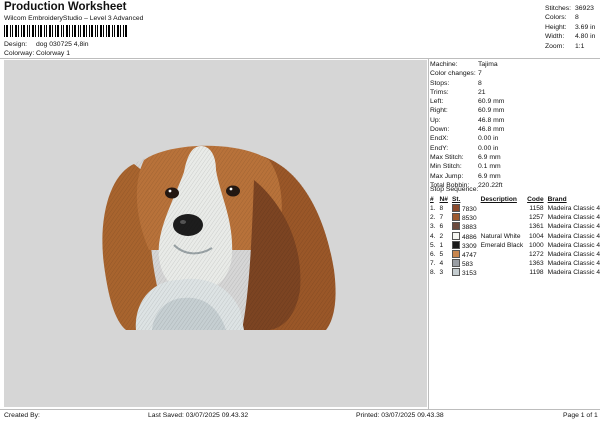 The height and width of the screenshot is (424, 600). I want to click on stop-number: 2., so click(433, 218).